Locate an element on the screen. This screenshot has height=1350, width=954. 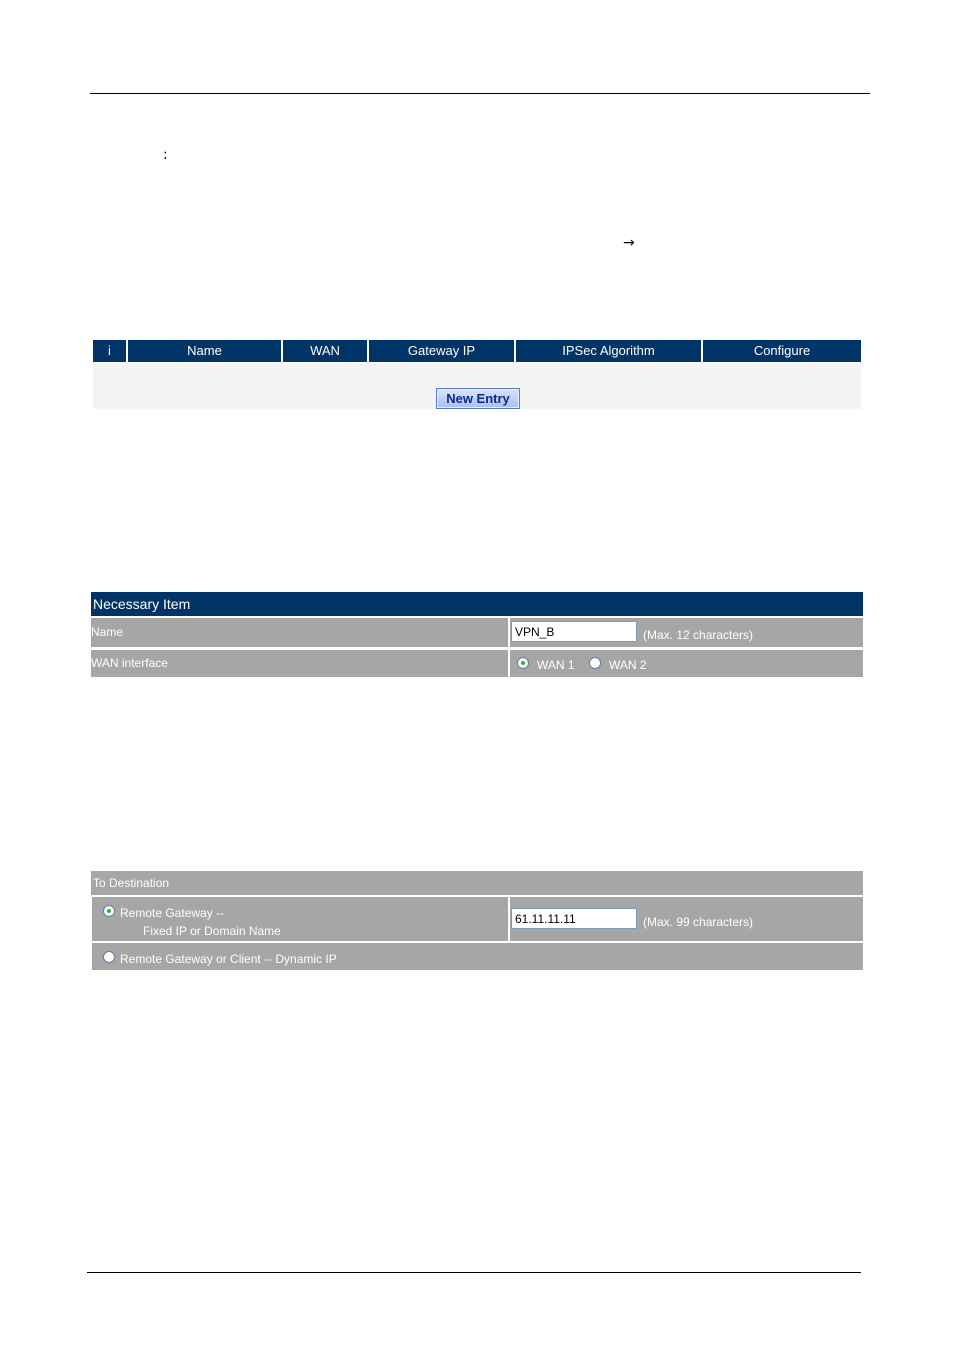
necessary-item-header: Necessary Item is located at coordinates (477, 604).